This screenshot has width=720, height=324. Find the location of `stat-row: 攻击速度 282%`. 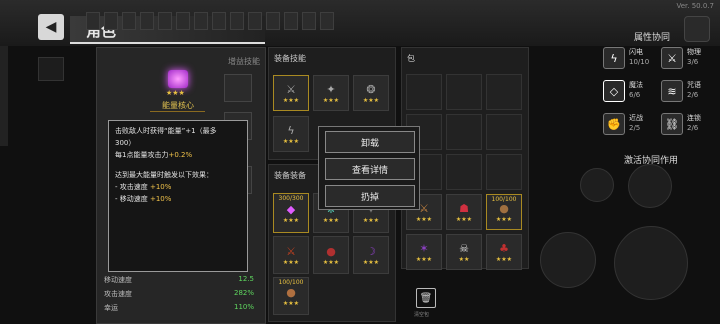

stat-row: 攻击速度 282% is located at coordinates (179, 293).